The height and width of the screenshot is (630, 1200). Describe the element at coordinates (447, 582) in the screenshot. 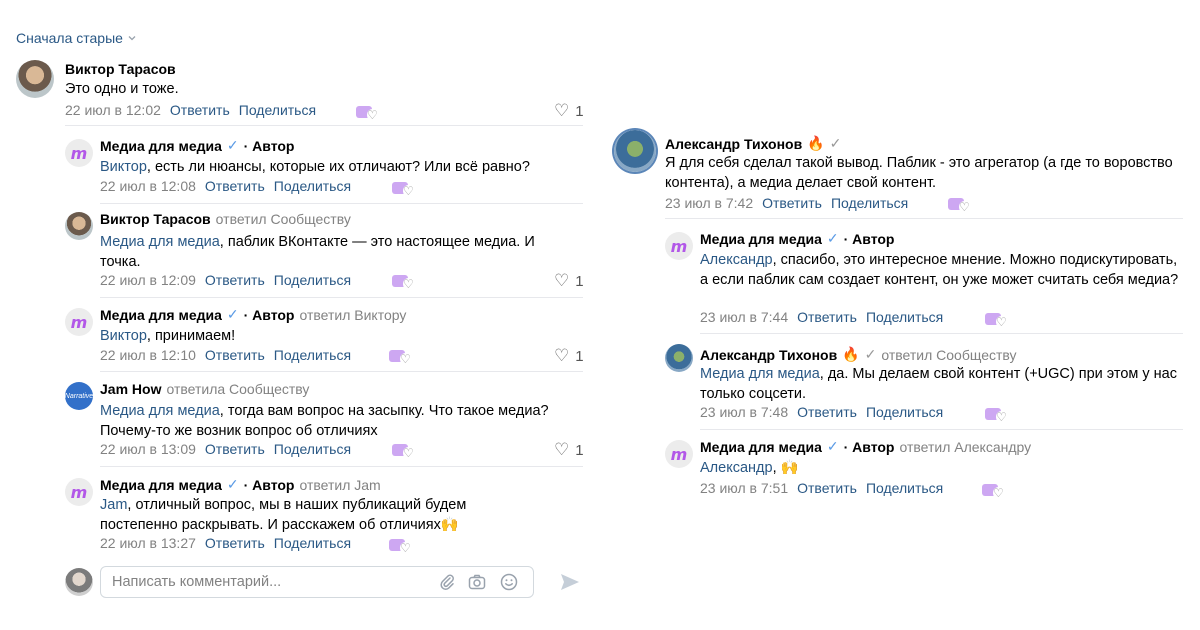

I see `paperclip-icon` at that location.